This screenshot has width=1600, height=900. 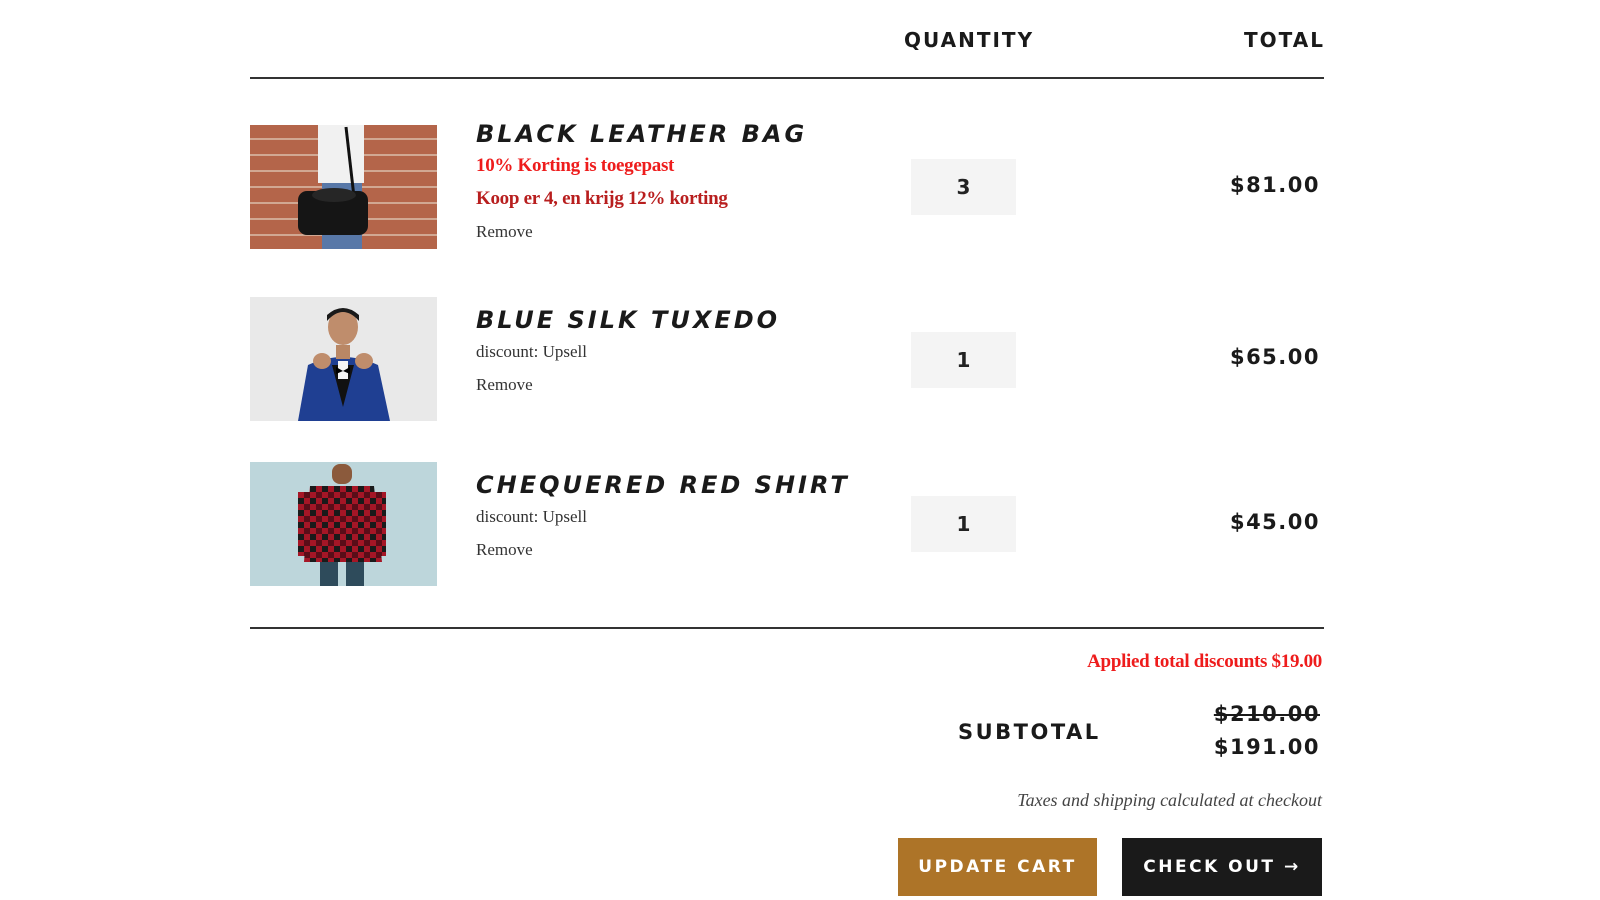 I want to click on subtotal-original-price: $210.00, so click(x=1266, y=714).